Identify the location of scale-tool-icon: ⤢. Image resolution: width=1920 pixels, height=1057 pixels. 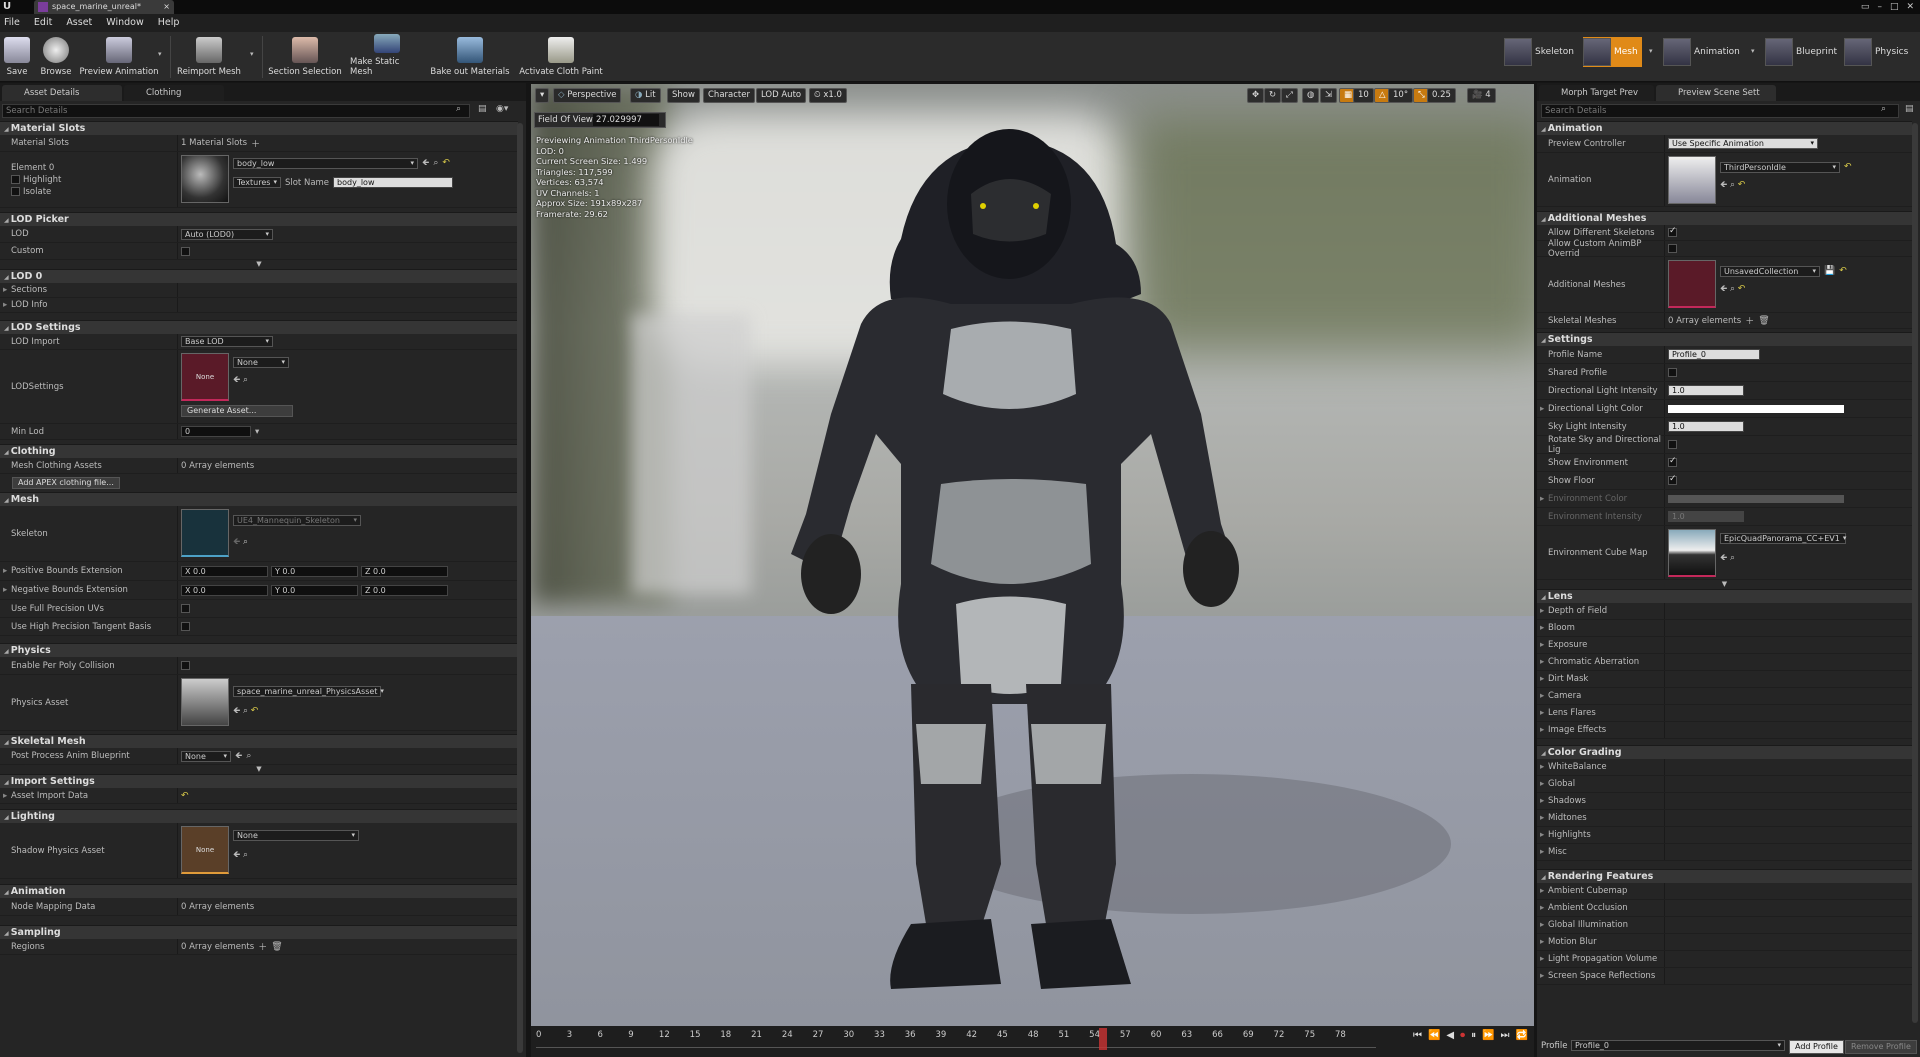
(1289, 95).